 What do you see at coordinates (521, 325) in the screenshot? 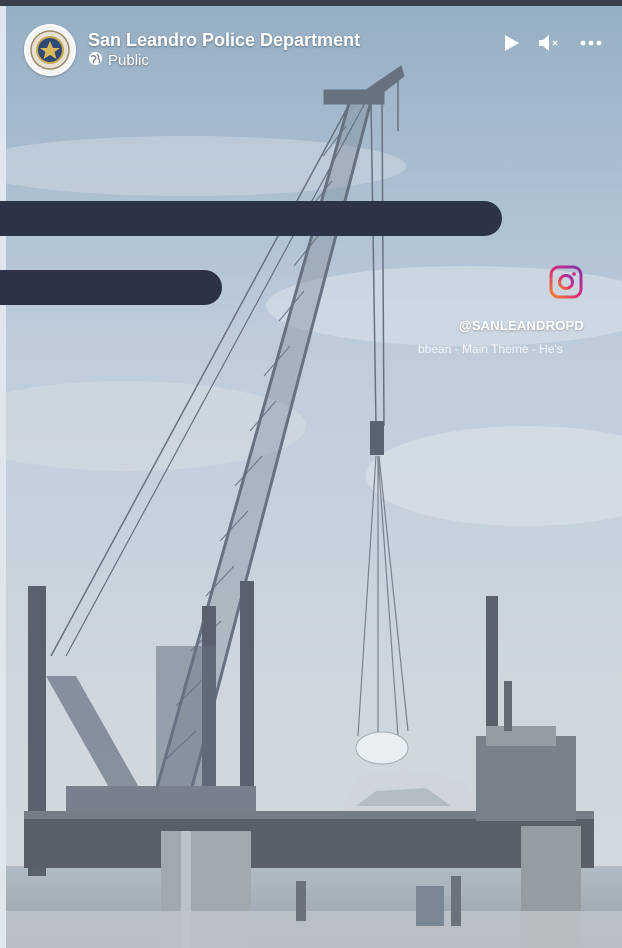
I see `instagram-handle: @SANLEANDROPD` at bounding box center [521, 325].